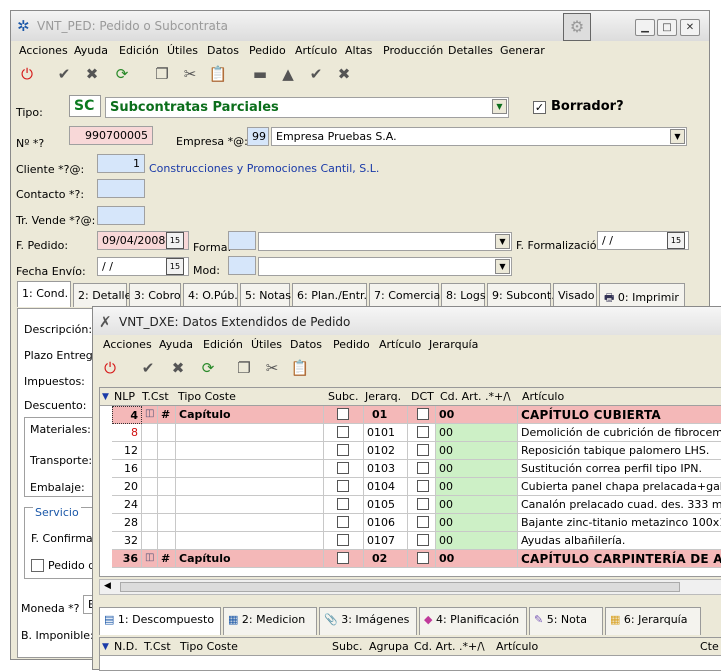  I want to click on menu-altas: Altas, so click(358, 50).